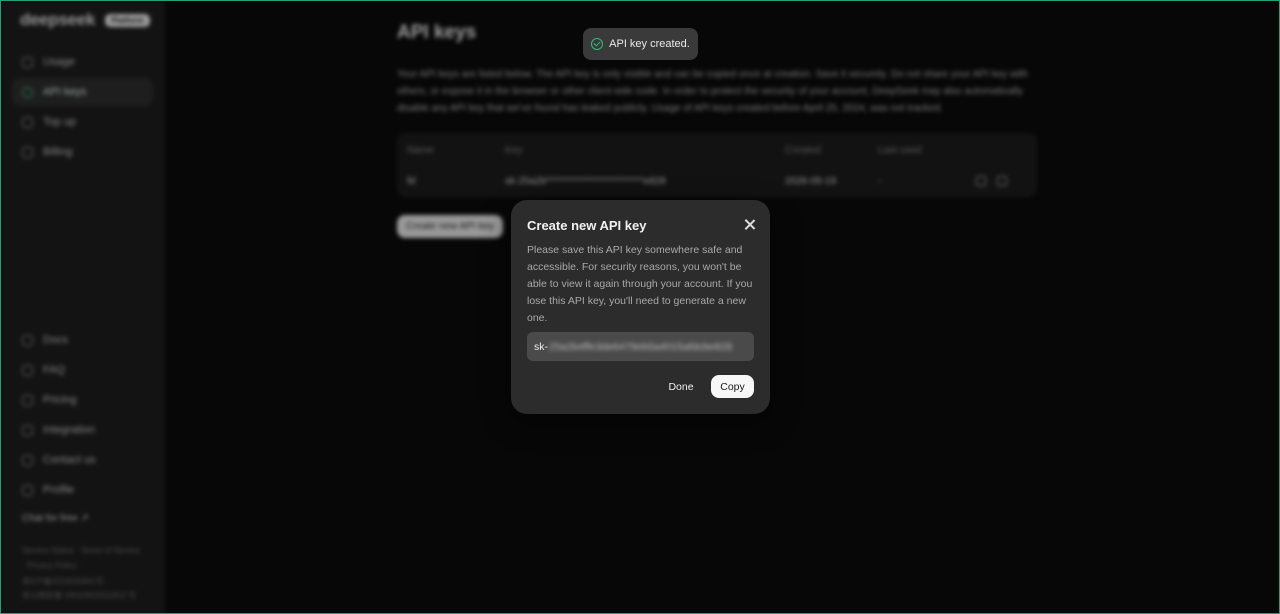 The height and width of the screenshot is (614, 1280). I want to click on success-toast: API key created., so click(640, 44).